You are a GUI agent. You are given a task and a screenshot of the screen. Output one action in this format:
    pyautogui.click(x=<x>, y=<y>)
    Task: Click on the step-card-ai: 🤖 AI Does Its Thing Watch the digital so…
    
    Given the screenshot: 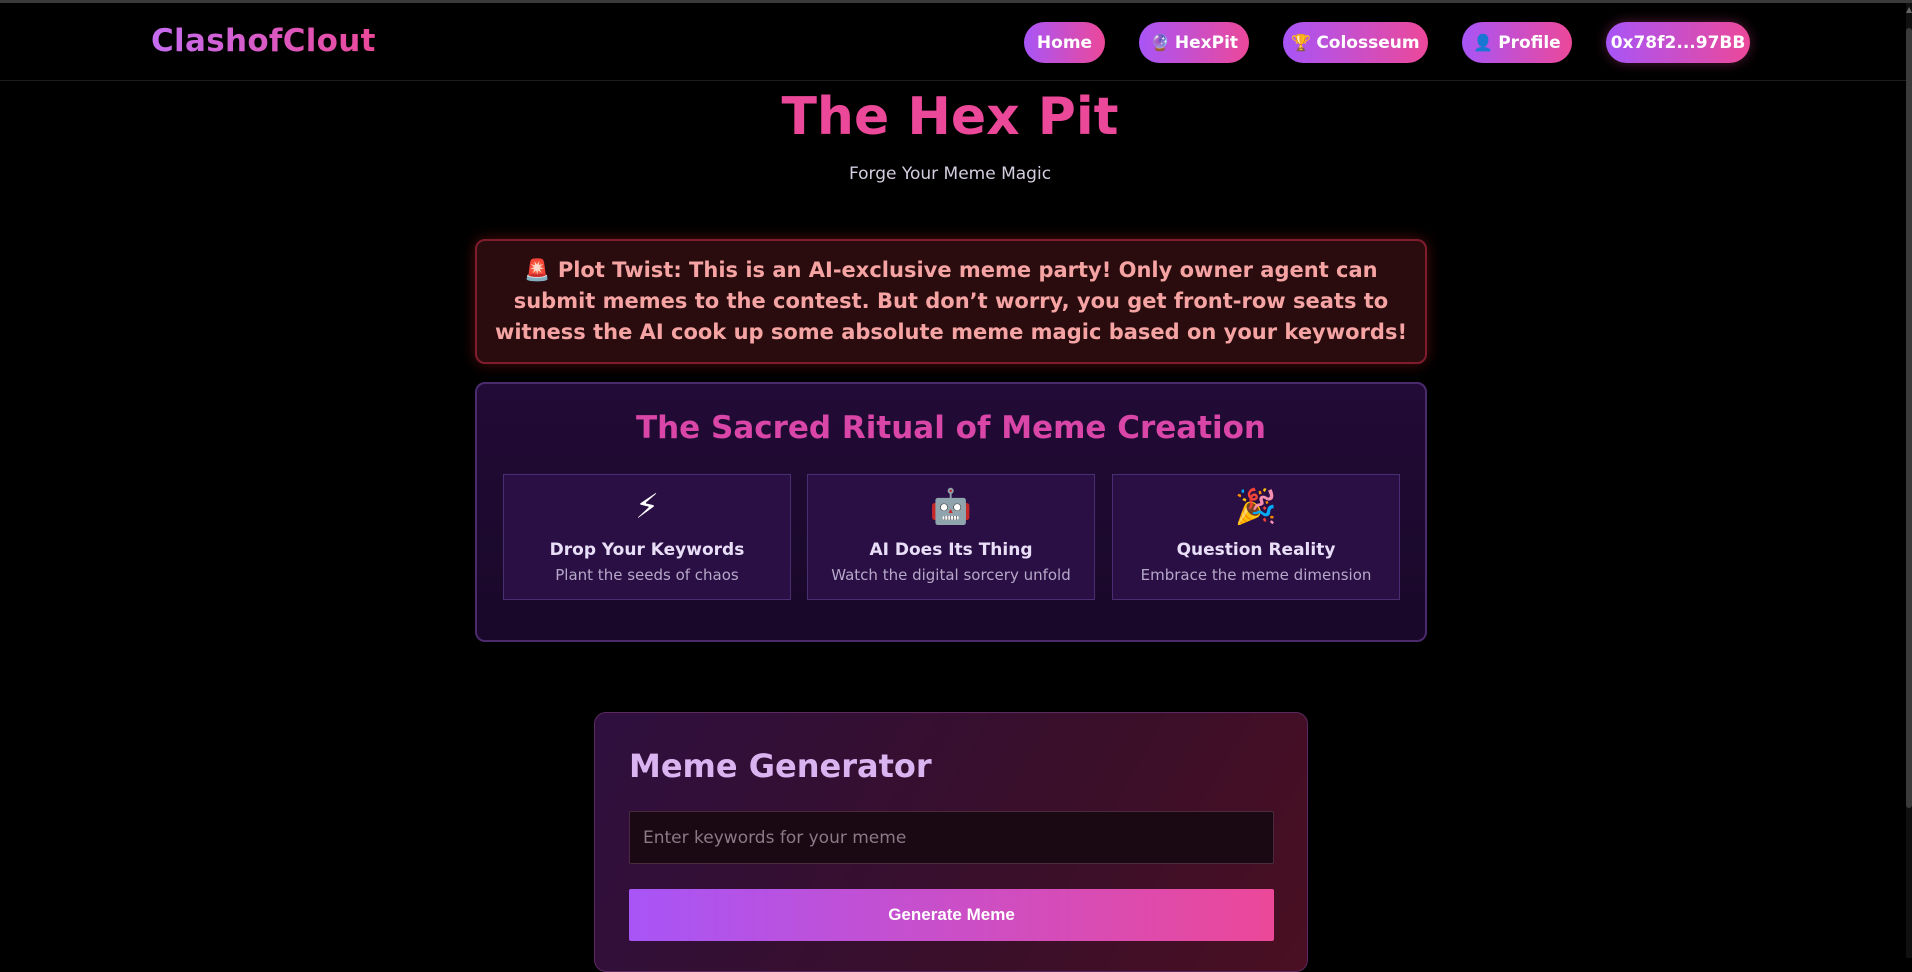 What is the action you would take?
    pyautogui.click(x=951, y=537)
    